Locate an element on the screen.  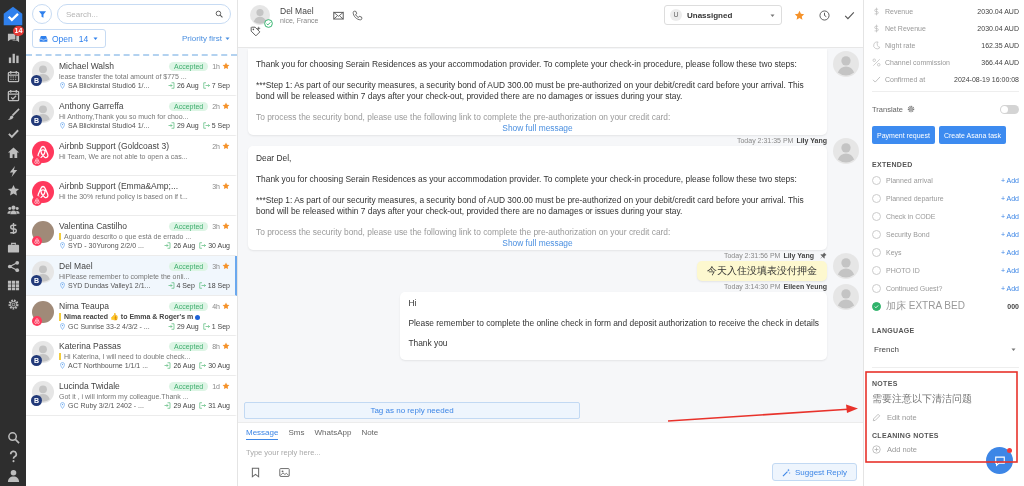
message-text: ***Step 1: As part of our security measures, a security bond of AUD 300.00 must be pre-authorized on your debit/credit card before your arrival. This bond will be released within 7 days after your check-out, provided there are no damages or issues during your stay. is located at coordinates (530, 91).